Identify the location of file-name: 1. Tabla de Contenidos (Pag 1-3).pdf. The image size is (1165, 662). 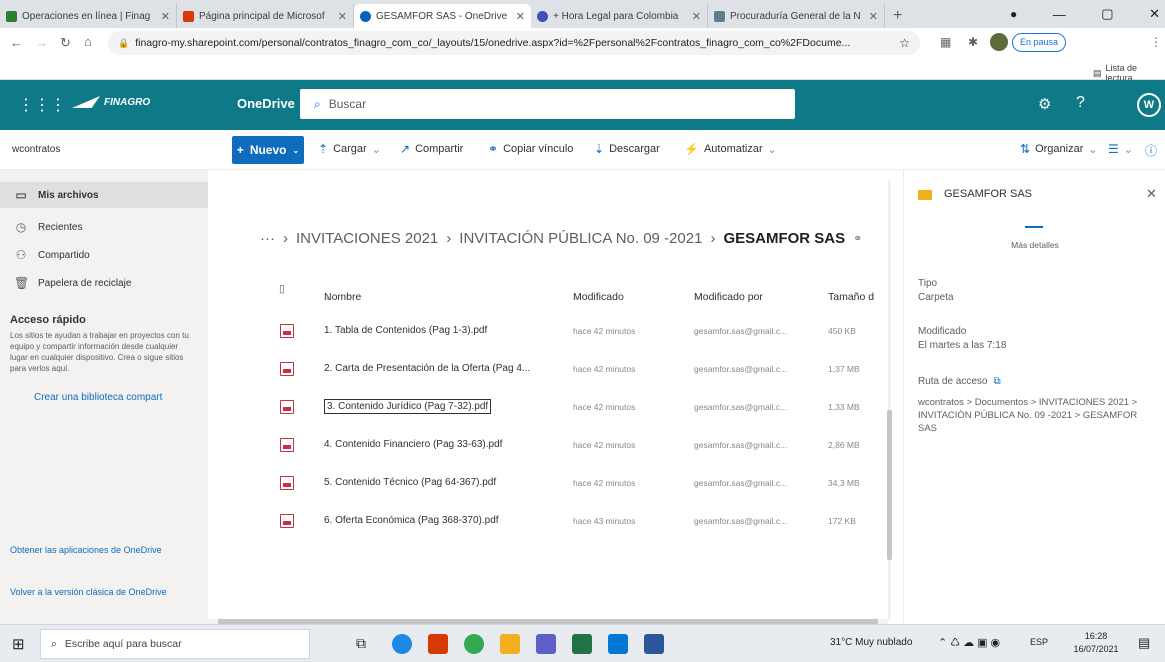
(405, 330).